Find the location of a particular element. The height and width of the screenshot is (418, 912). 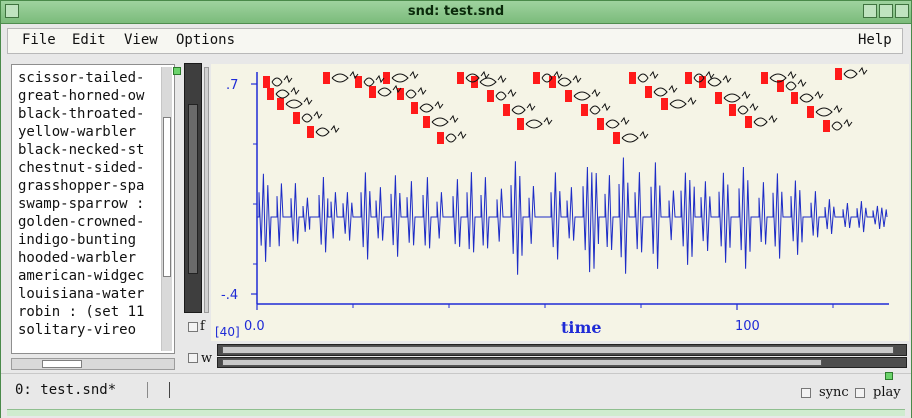

menu-help: Help is located at coordinates (875, 40).